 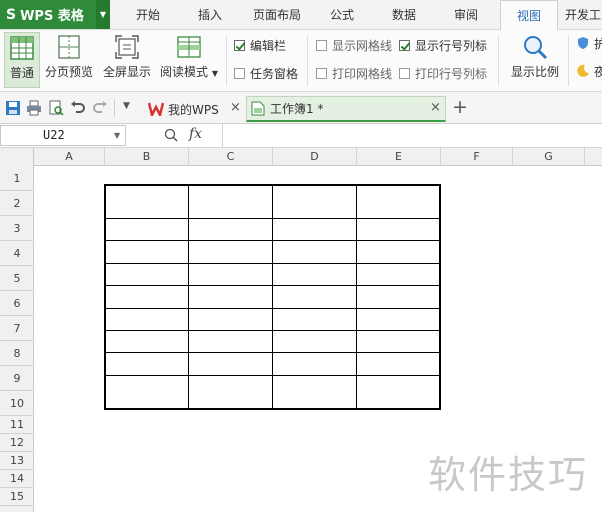 I want to click on eye-protect-button: 护, so click(x=589, y=43).